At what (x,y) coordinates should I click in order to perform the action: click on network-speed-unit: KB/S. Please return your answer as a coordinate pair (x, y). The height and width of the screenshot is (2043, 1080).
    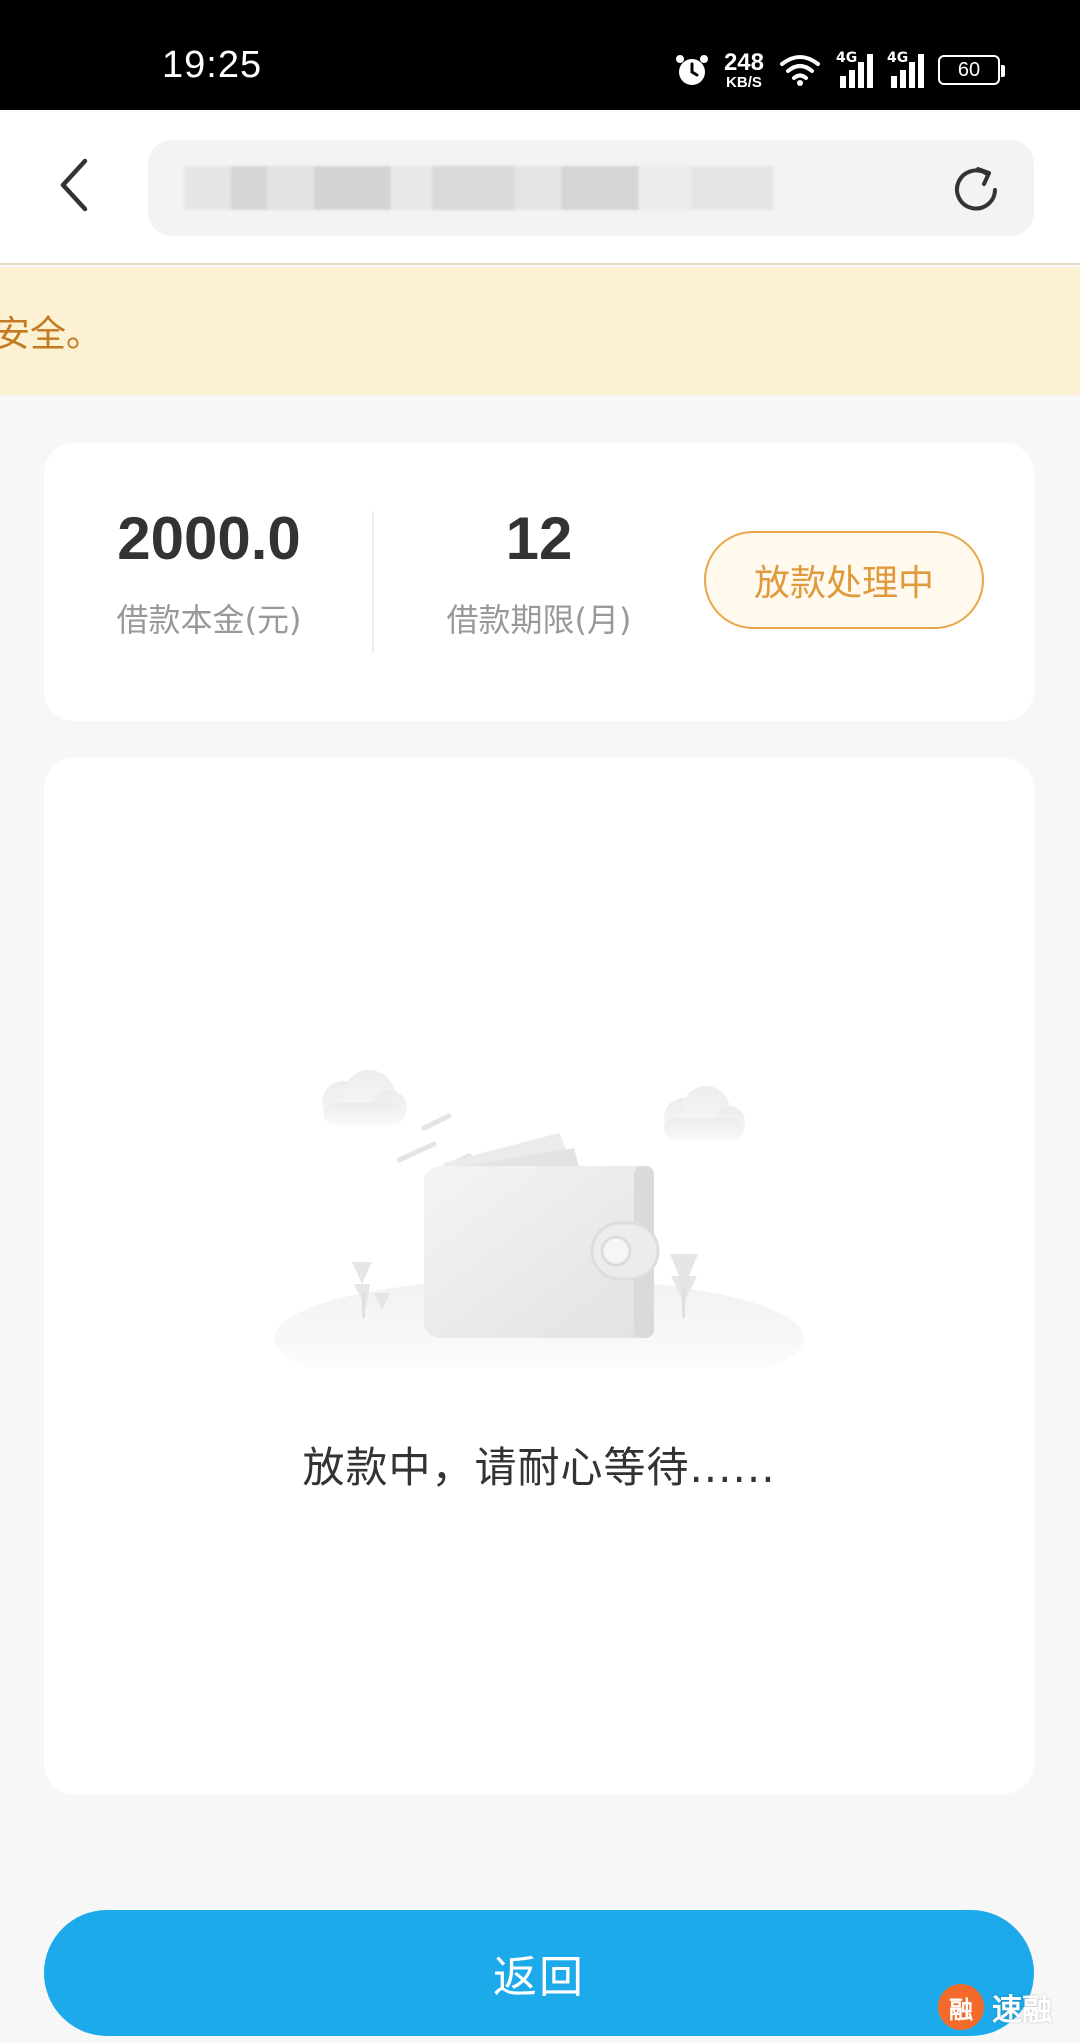
    Looking at the image, I should click on (744, 82).